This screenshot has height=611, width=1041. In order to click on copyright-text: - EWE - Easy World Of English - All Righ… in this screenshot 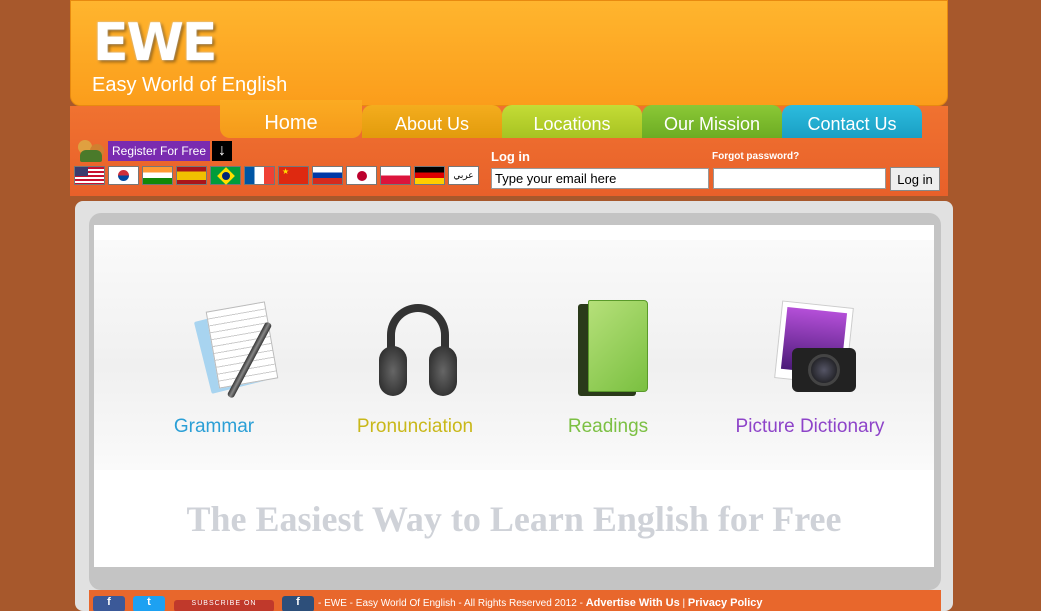, I will do `click(450, 603)`.